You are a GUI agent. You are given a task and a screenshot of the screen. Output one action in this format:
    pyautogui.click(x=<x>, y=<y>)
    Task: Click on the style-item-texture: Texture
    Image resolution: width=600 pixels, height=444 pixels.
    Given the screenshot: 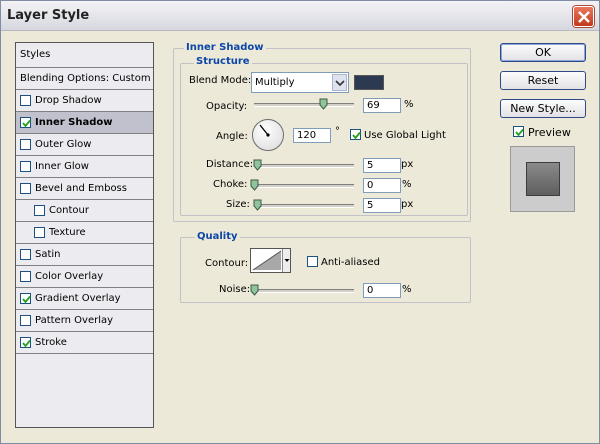 What is the action you would take?
    pyautogui.click(x=84, y=233)
    